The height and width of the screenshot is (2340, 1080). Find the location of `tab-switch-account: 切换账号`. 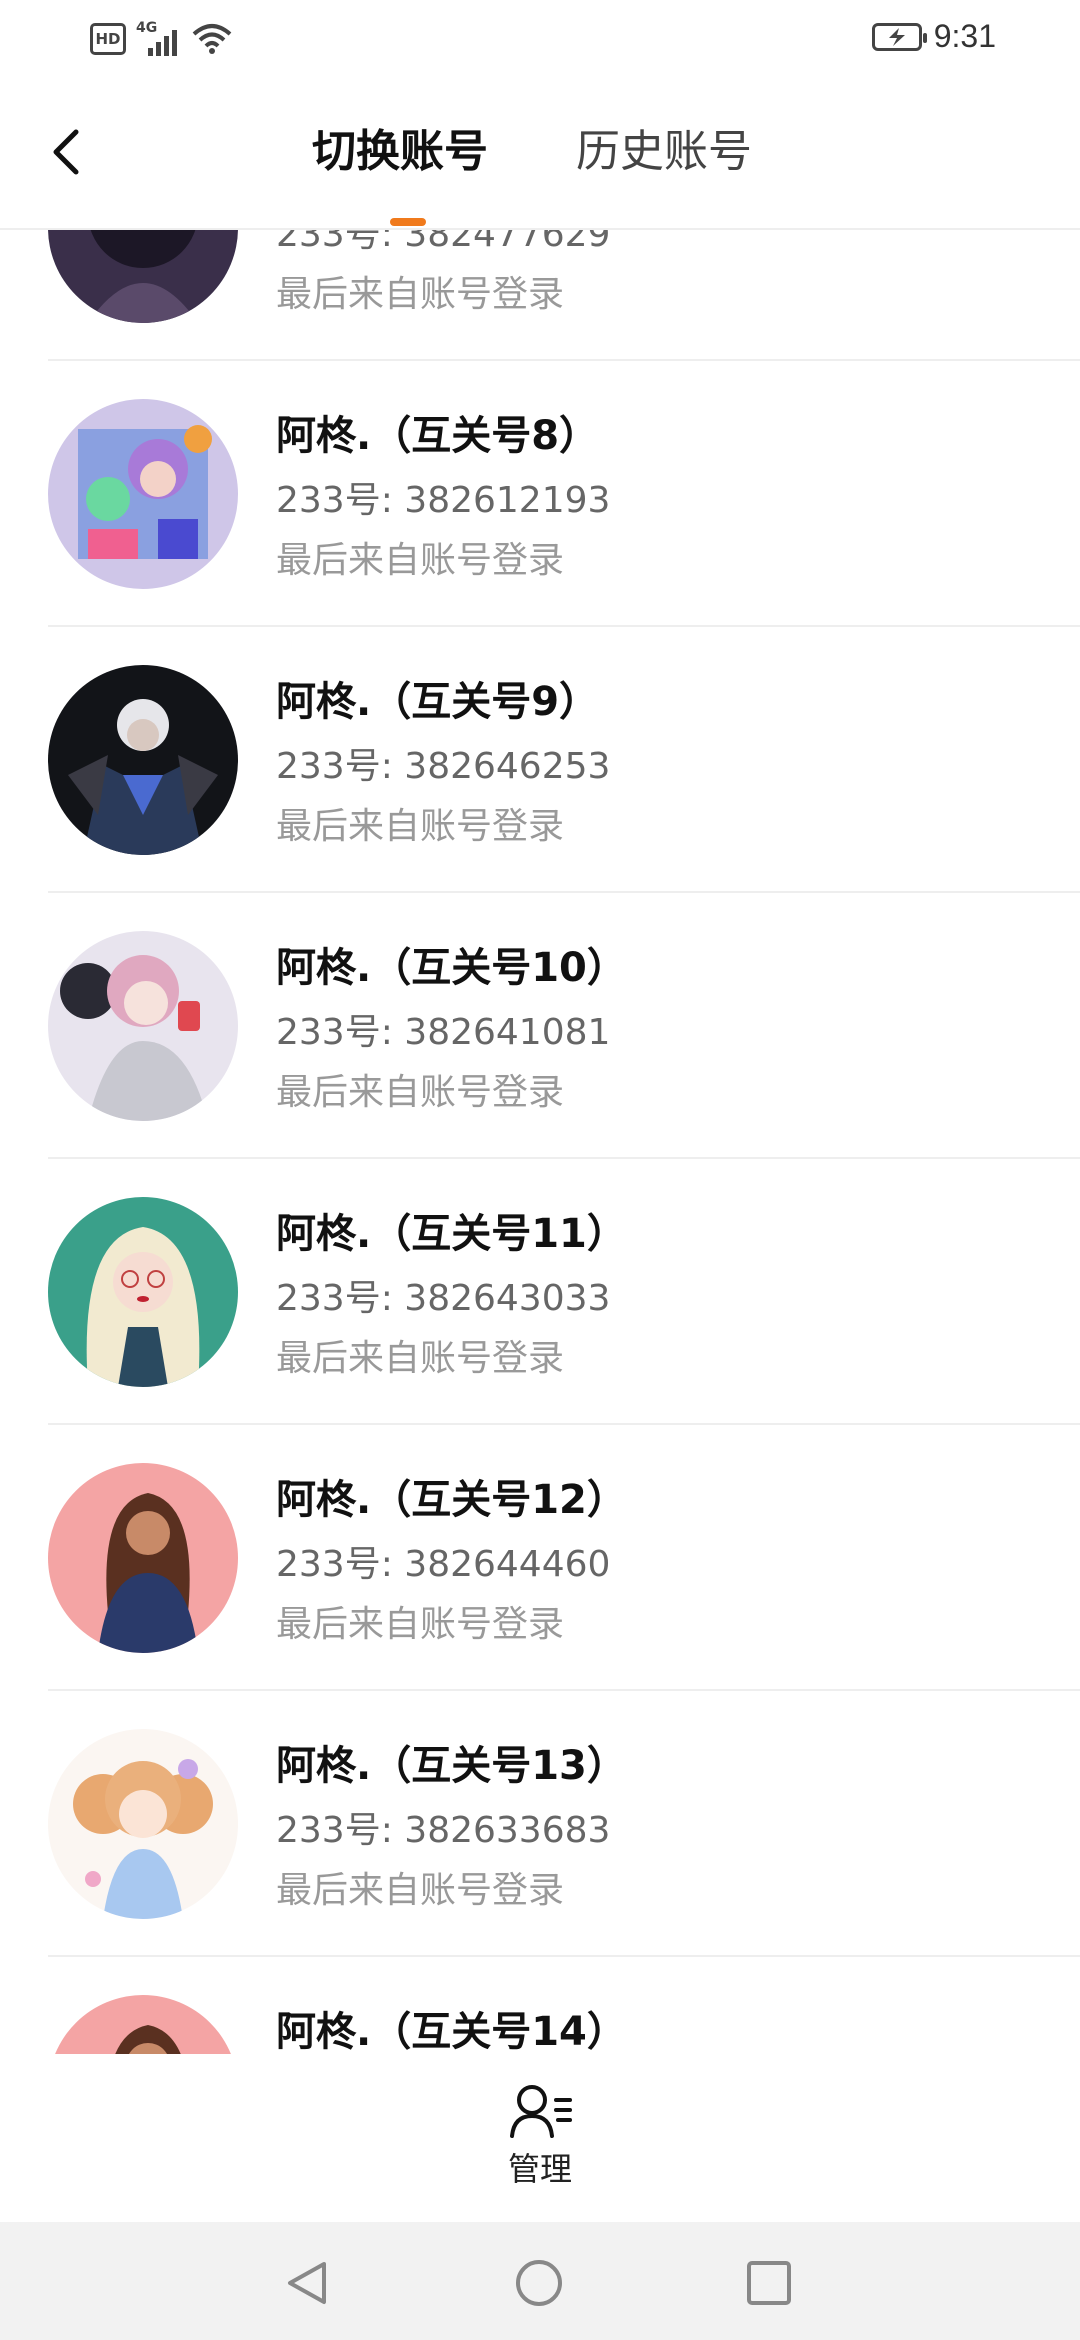

tab-switch-account: 切换账号 is located at coordinates (400, 152).